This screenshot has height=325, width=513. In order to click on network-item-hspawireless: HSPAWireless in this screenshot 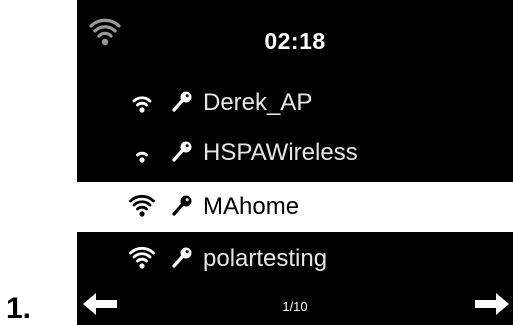, I will do `click(295, 153)`.